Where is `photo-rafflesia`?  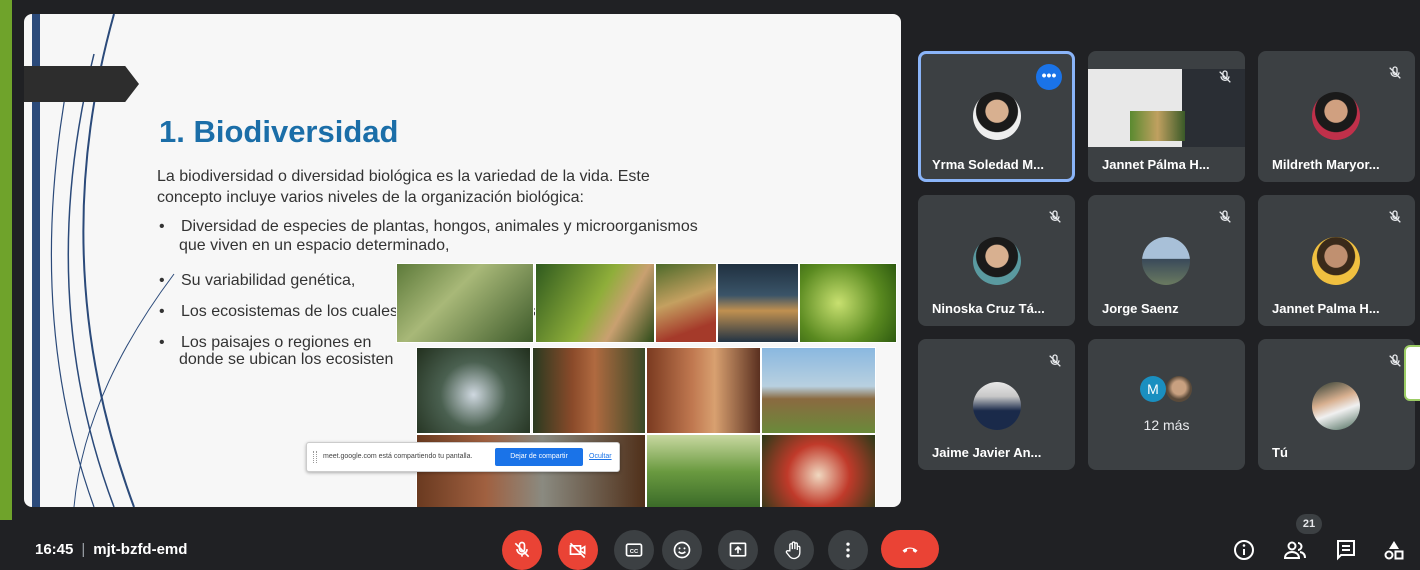
photo-rafflesia is located at coordinates (818, 470).